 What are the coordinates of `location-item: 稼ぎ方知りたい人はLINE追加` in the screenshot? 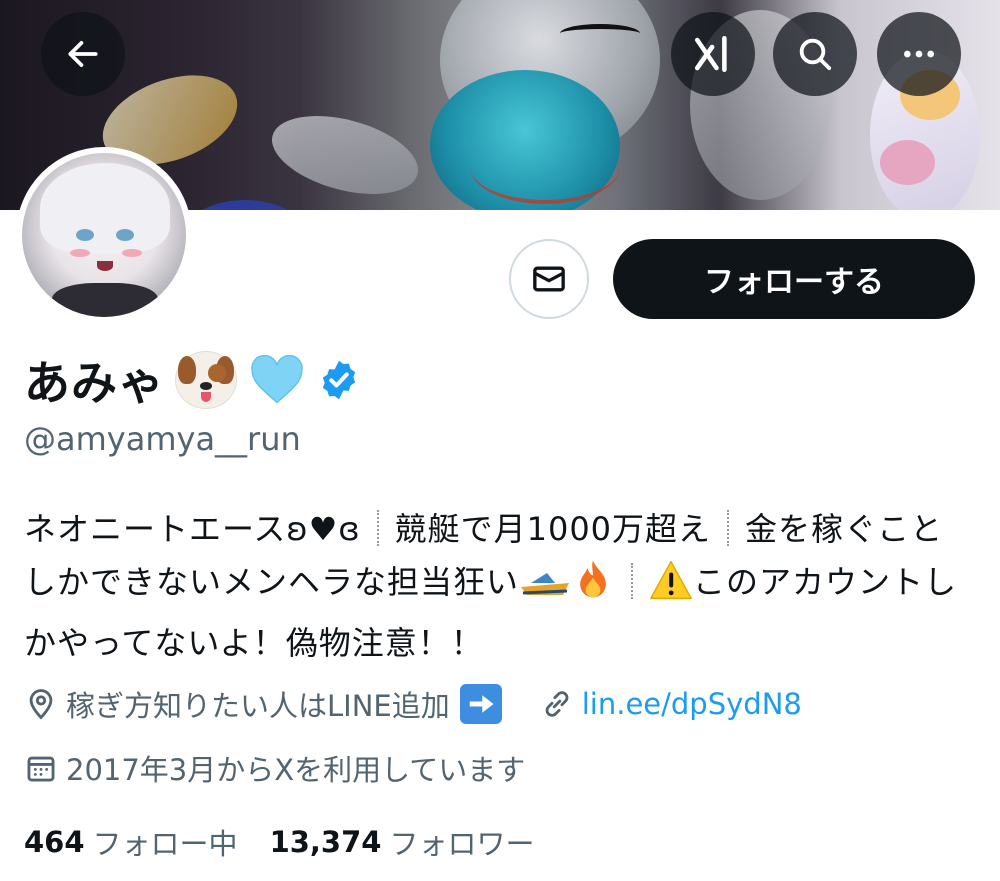 It's located at (263, 704).